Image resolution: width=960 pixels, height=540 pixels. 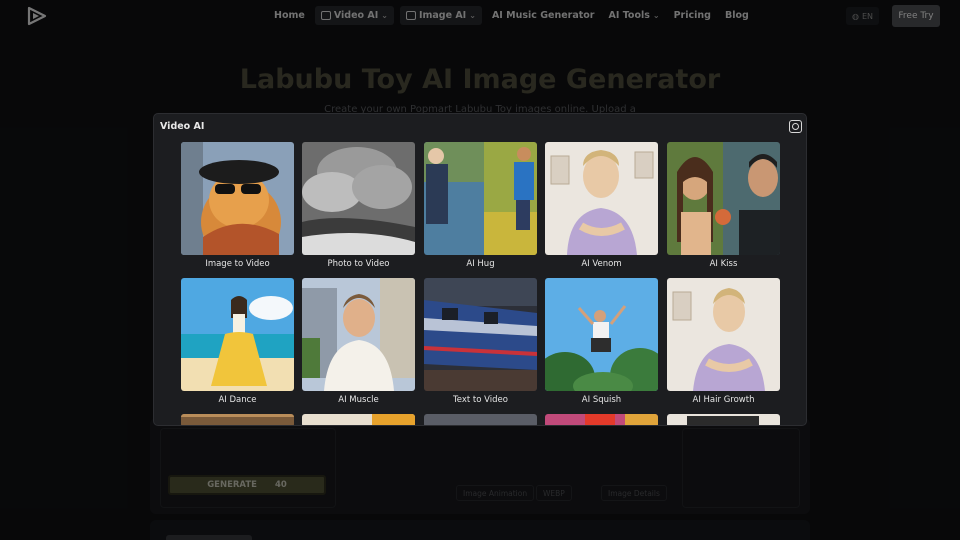 What do you see at coordinates (358, 198) in the screenshot?
I see `photo-to-video-thumbnail` at bounding box center [358, 198].